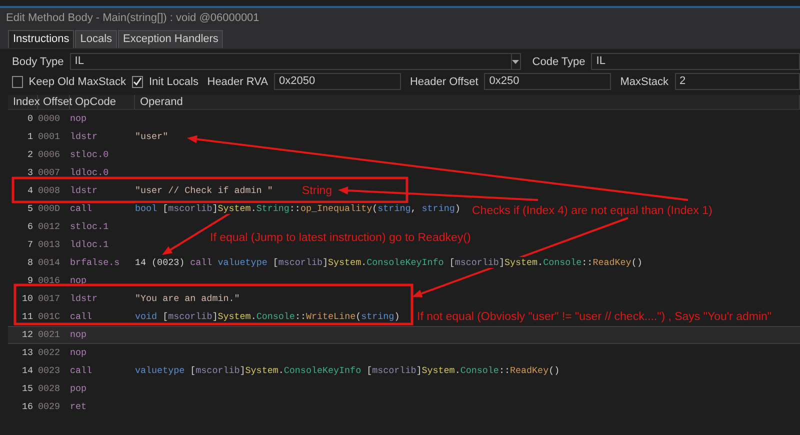 The width and height of the screenshot is (800, 435). Describe the element at coordinates (50, 317) in the screenshot. I see `offset-cell-text: 001C` at that location.